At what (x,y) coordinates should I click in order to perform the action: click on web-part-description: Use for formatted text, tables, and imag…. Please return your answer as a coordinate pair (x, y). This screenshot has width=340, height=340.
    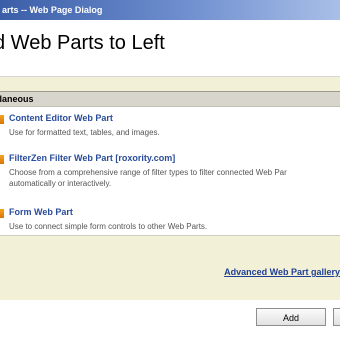
    Looking at the image, I should click on (84, 132).